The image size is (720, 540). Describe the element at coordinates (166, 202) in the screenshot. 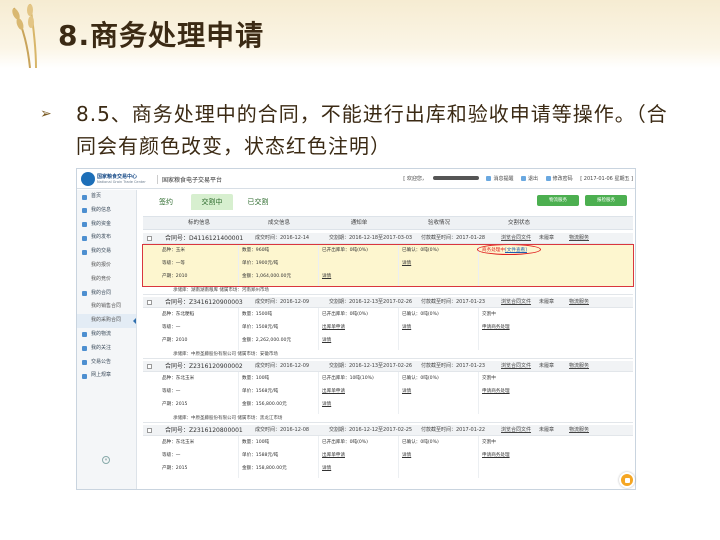

I see `tab-sign: 签约` at that location.